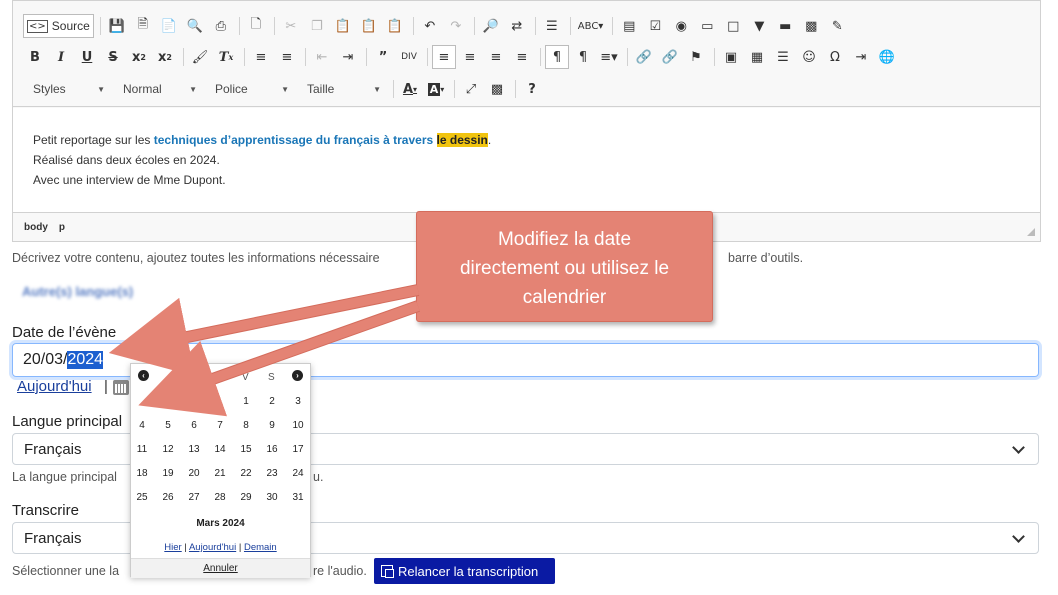 The height and width of the screenshot is (595, 1058). Describe the element at coordinates (272, 449) in the screenshot. I see `calendar-day: 16` at that location.